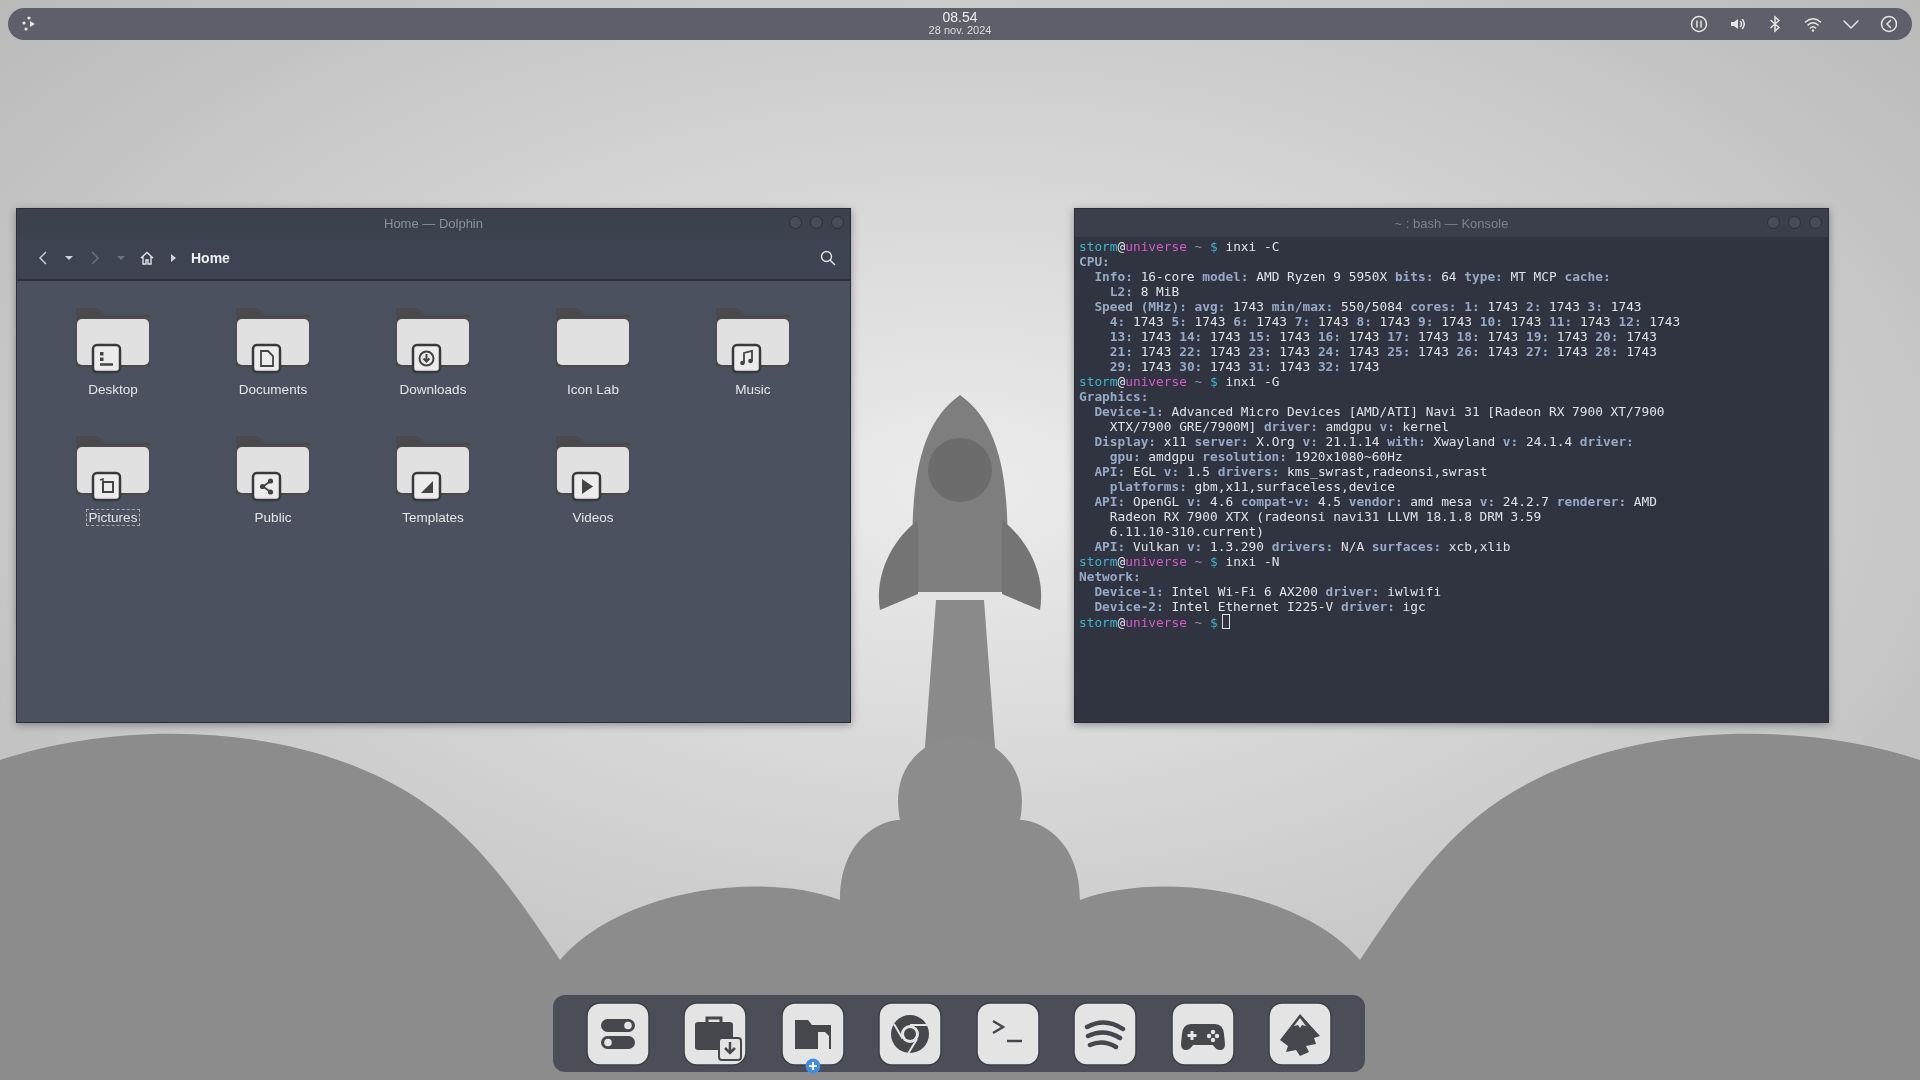  What do you see at coordinates (1155, 622) in the screenshot?
I see `prompt-line: storm@universe ~ $` at bounding box center [1155, 622].